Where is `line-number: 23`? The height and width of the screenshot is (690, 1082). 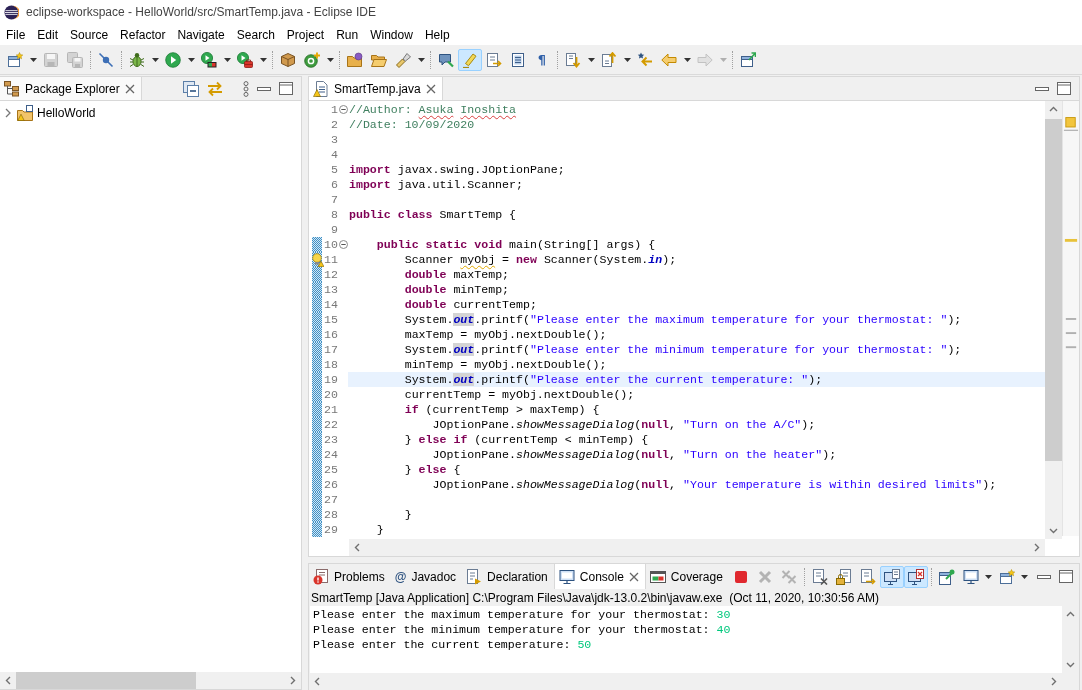 line-number: 23 is located at coordinates (331, 439).